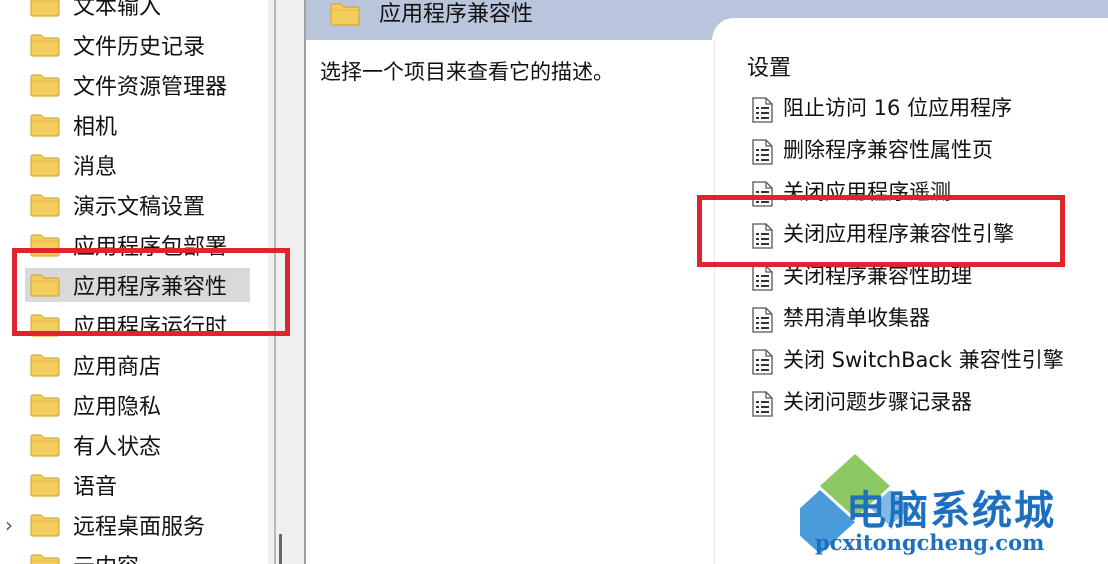 This screenshot has width=1108, height=564. What do you see at coordinates (898, 234) in the screenshot?
I see `setting-label: 关闭应用程序兼容性引擎` at bounding box center [898, 234].